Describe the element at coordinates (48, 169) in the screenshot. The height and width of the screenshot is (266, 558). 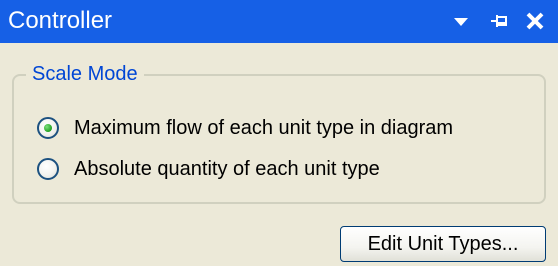
I see `radio-button-unselected` at that location.